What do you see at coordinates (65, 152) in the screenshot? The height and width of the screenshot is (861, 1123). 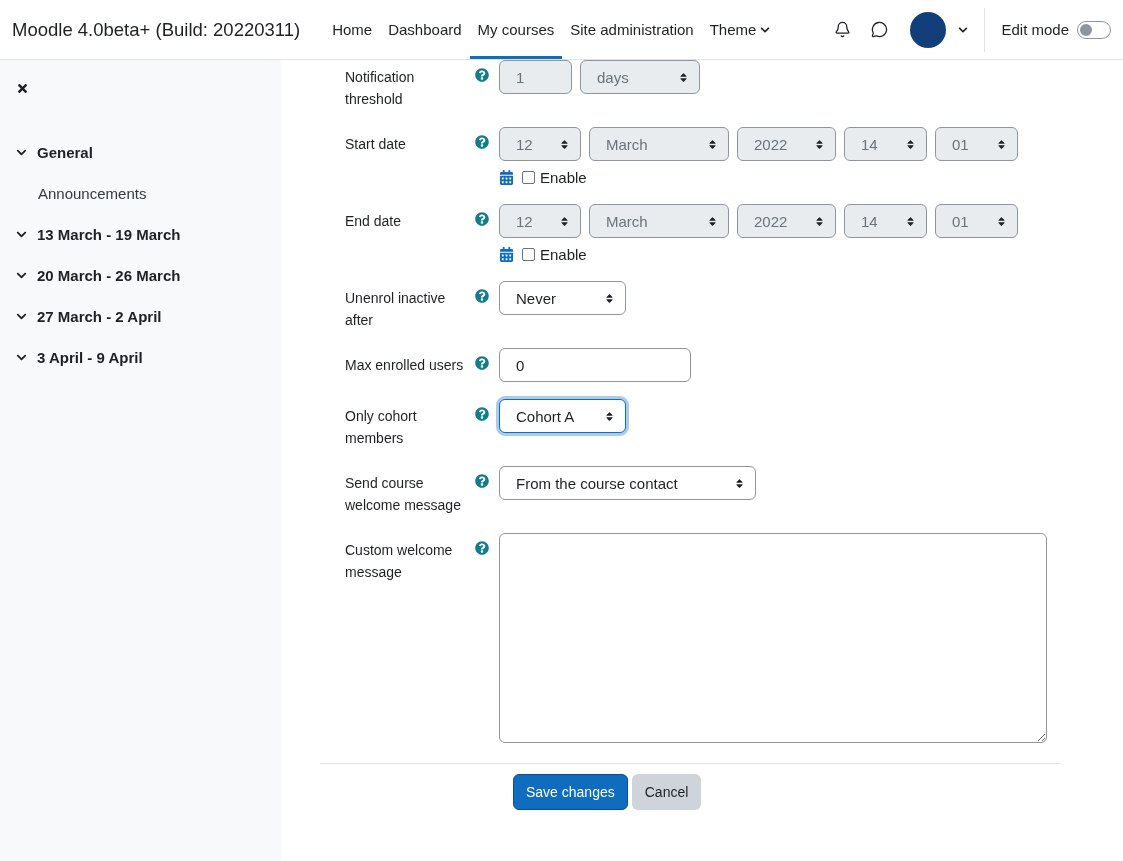 I see `section-link: General` at bounding box center [65, 152].